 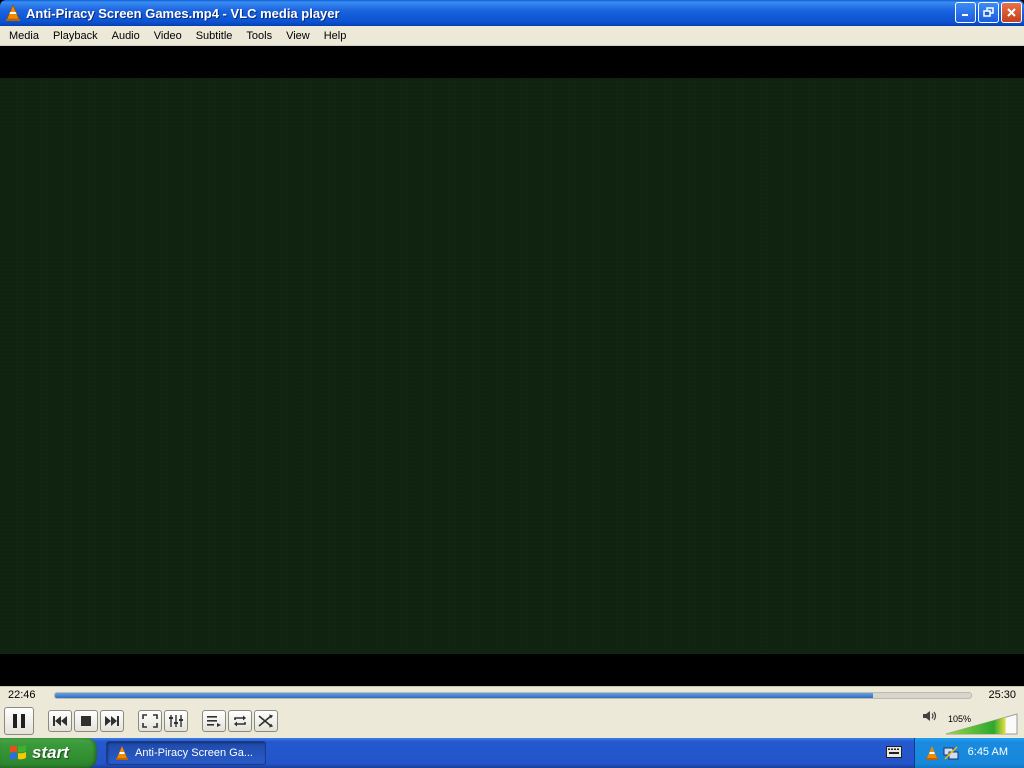 What do you see at coordinates (464, 695) in the screenshot?
I see `seek-progress` at bounding box center [464, 695].